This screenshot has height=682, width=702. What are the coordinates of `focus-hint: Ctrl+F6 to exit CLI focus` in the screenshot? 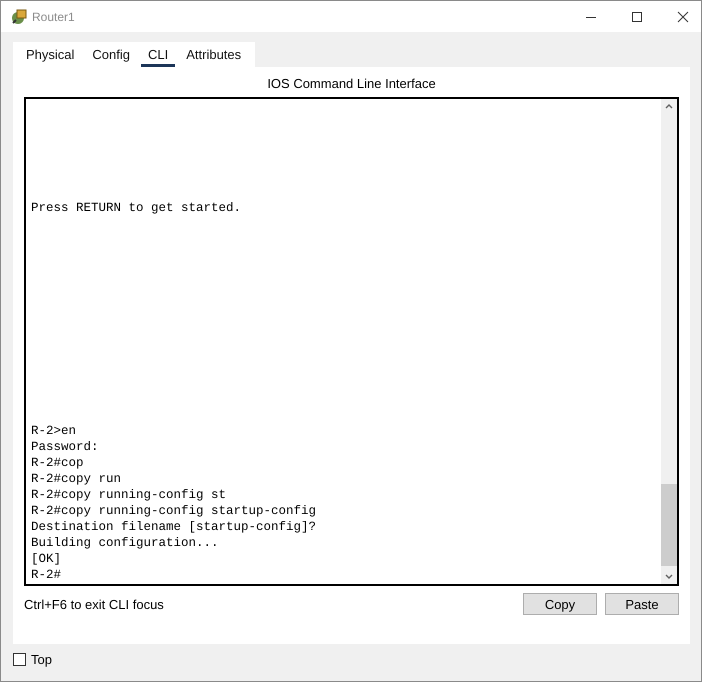 It's located at (94, 604).